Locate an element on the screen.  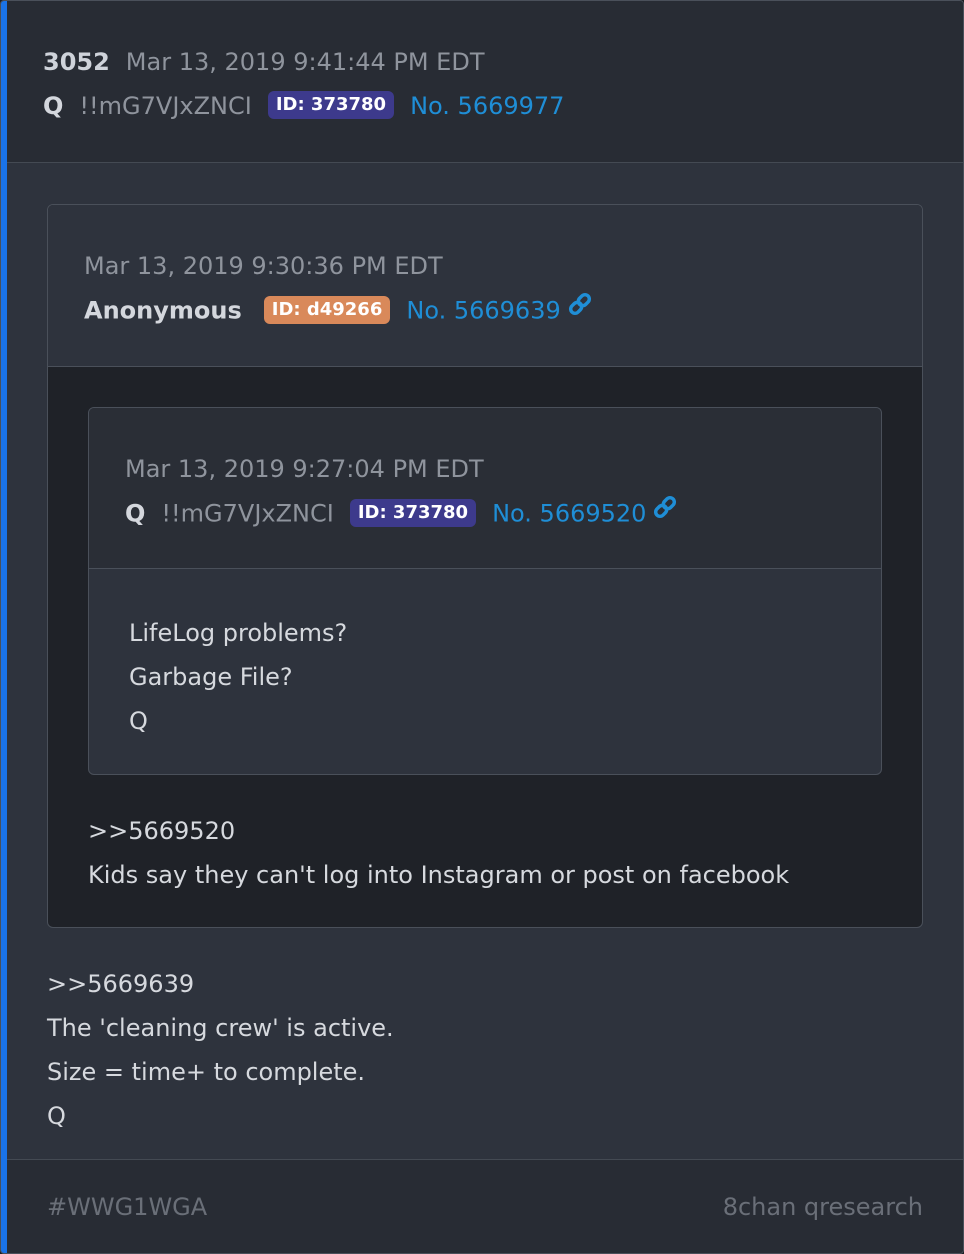
nested-post-body-line: LifeLog problems? is located at coordinates (238, 633).